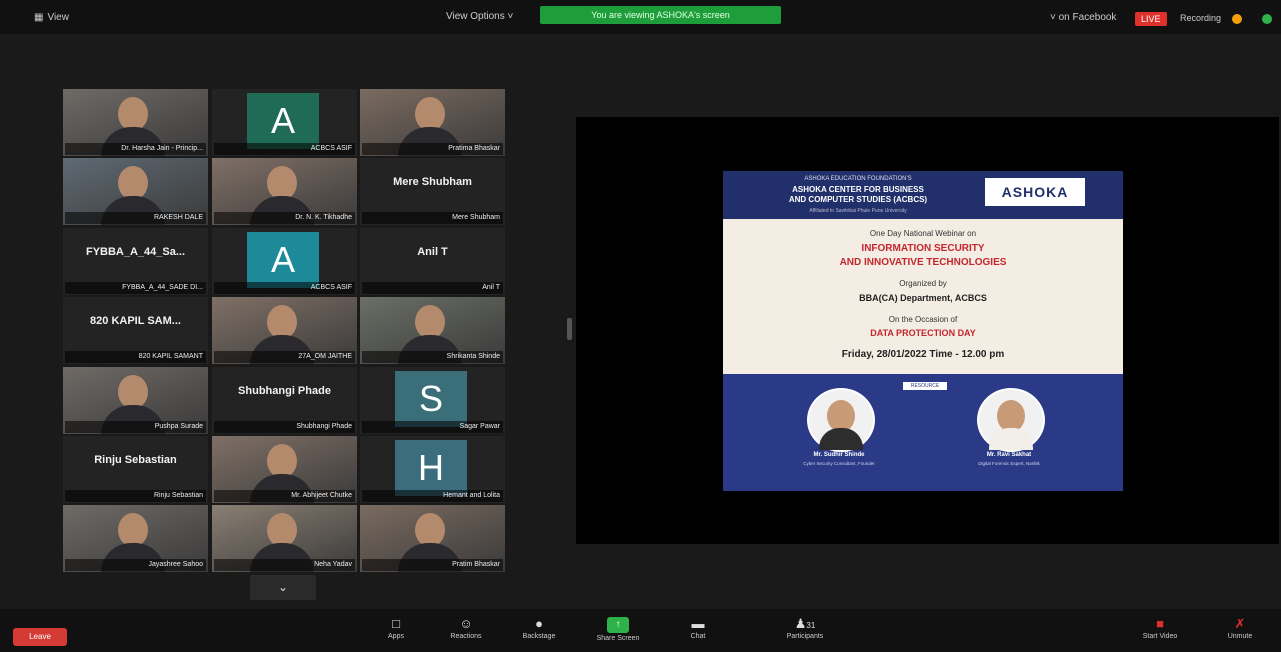  Describe the element at coordinates (858, 199) in the screenshot. I see `slide-center-line2: AND COMPUTER STUDIES (ACBCS)` at that location.